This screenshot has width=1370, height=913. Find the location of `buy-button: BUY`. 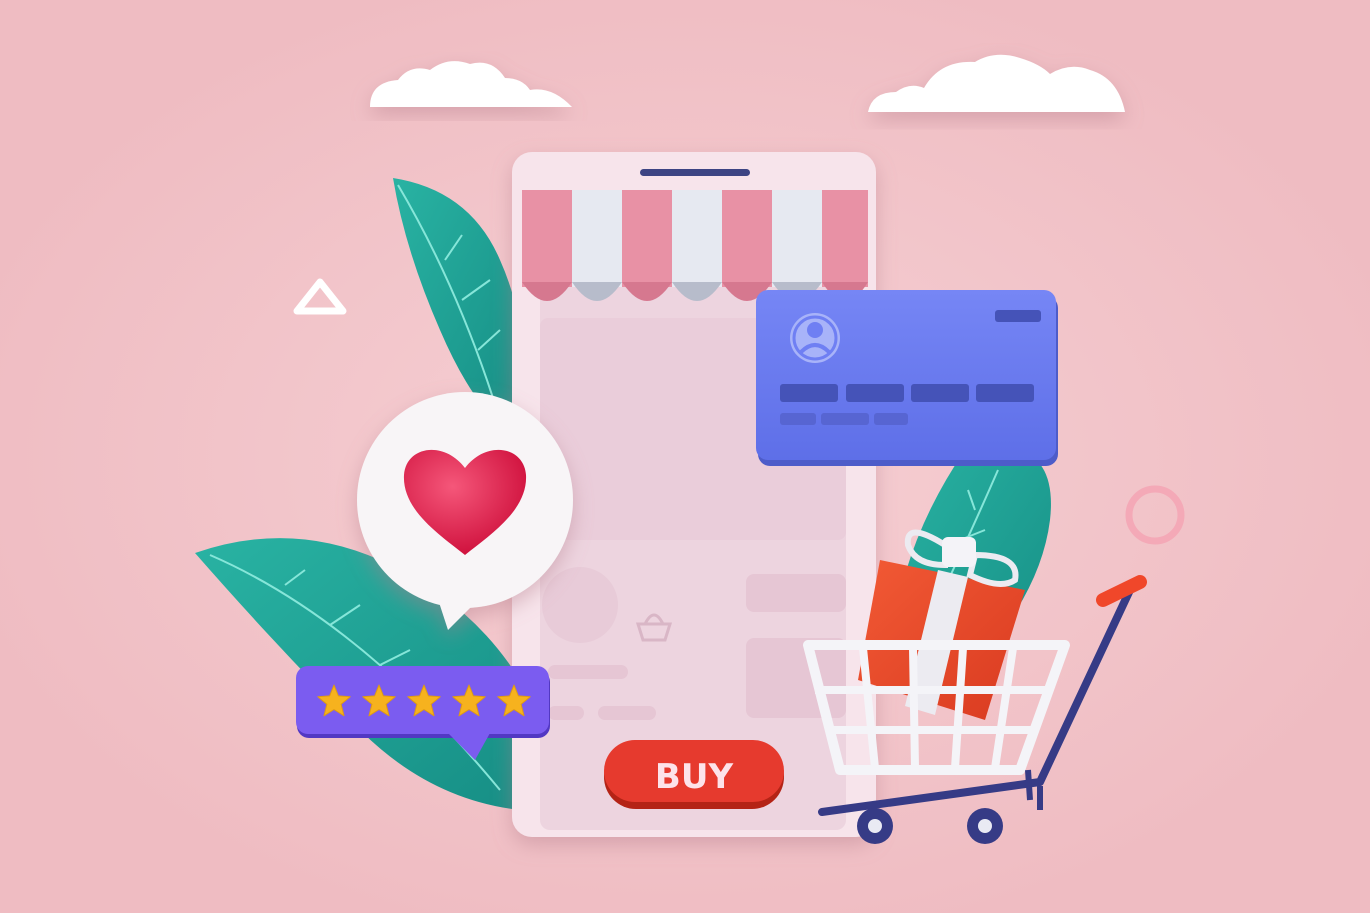

buy-button: BUY is located at coordinates (694, 774).